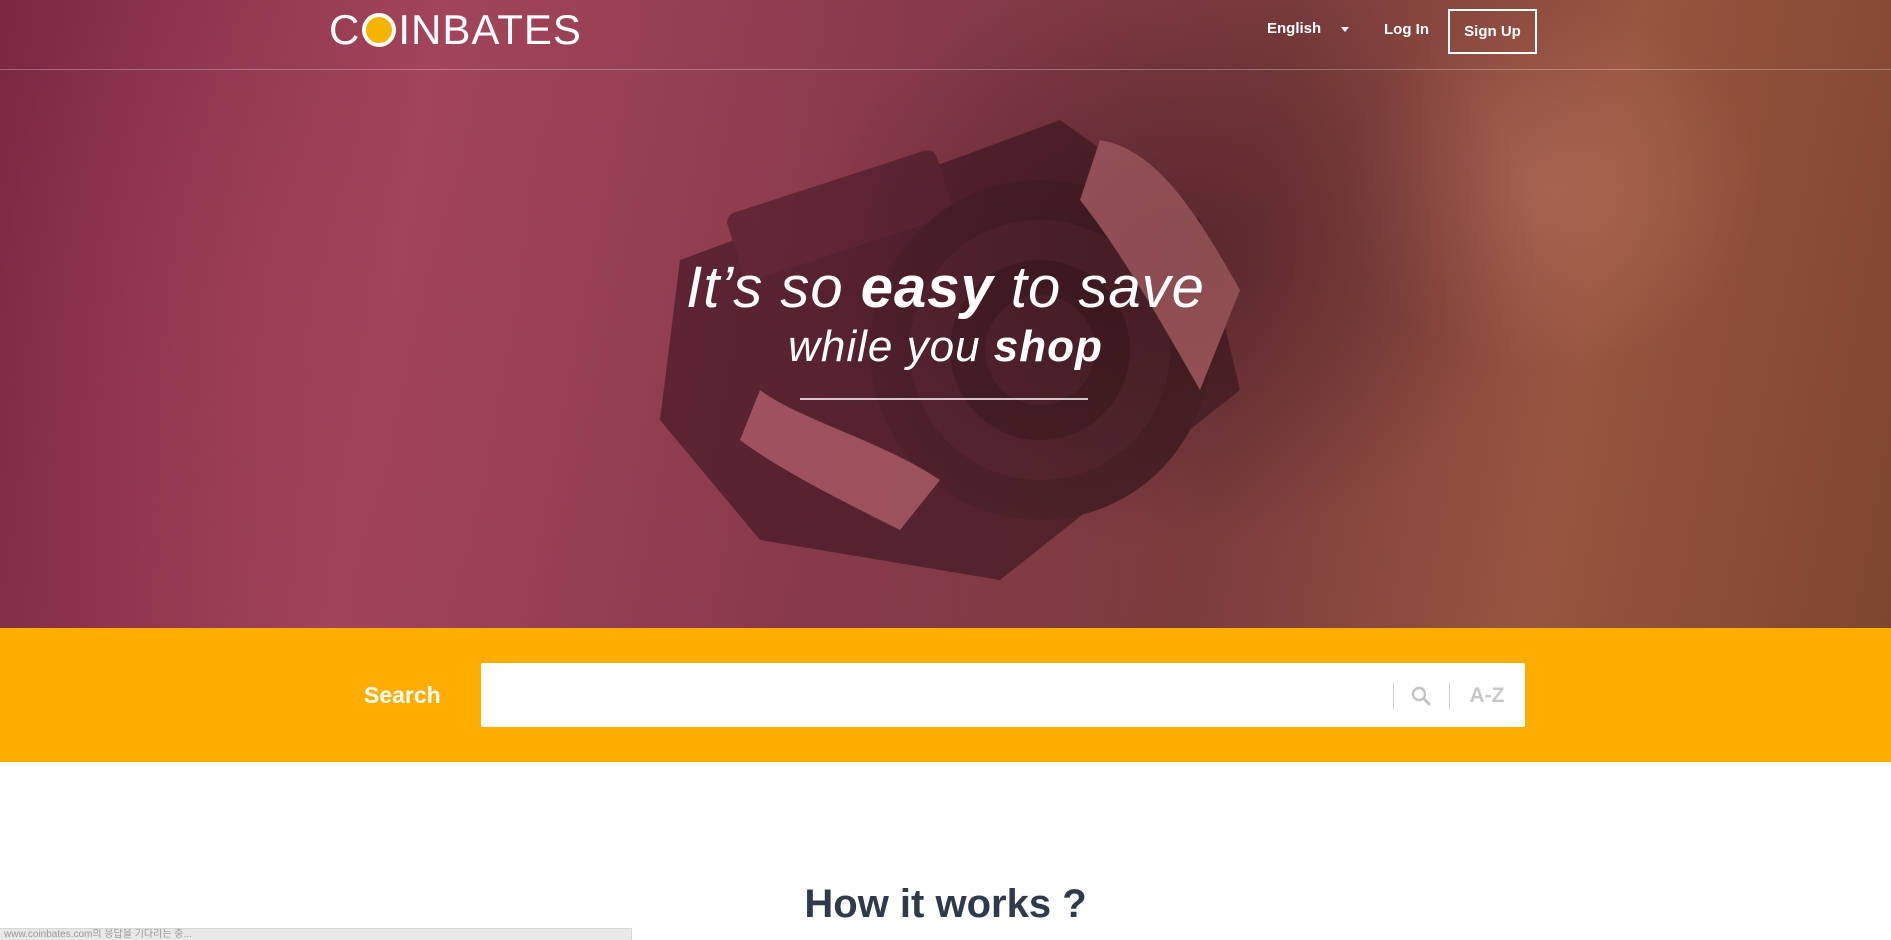 The height and width of the screenshot is (940, 1891). I want to click on tagline-emphasis: easy, so click(927, 287).